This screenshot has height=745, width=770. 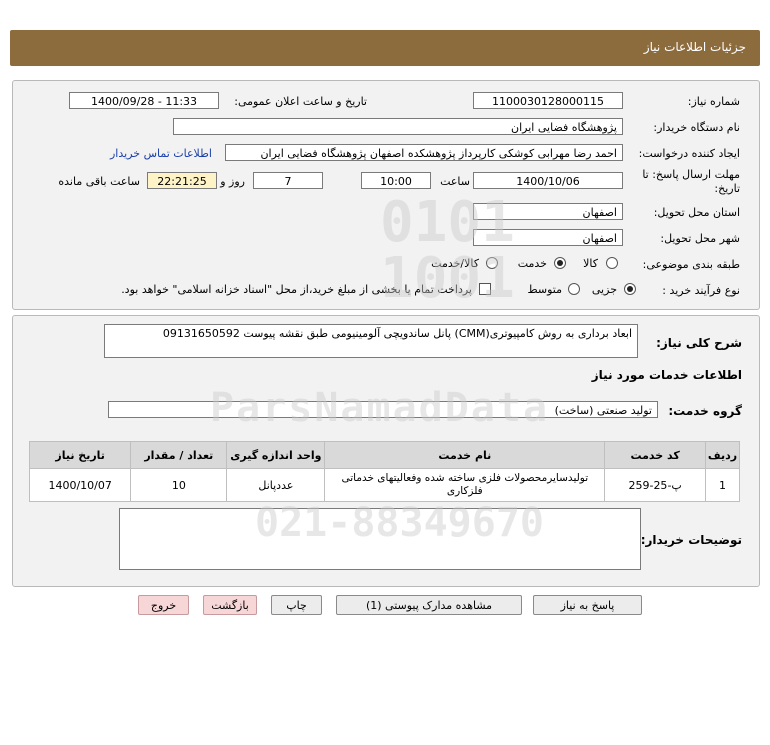 What do you see at coordinates (144, 100) in the screenshot?
I see `announce-datetime-field: 1400/09/28 - 11:33` at bounding box center [144, 100].